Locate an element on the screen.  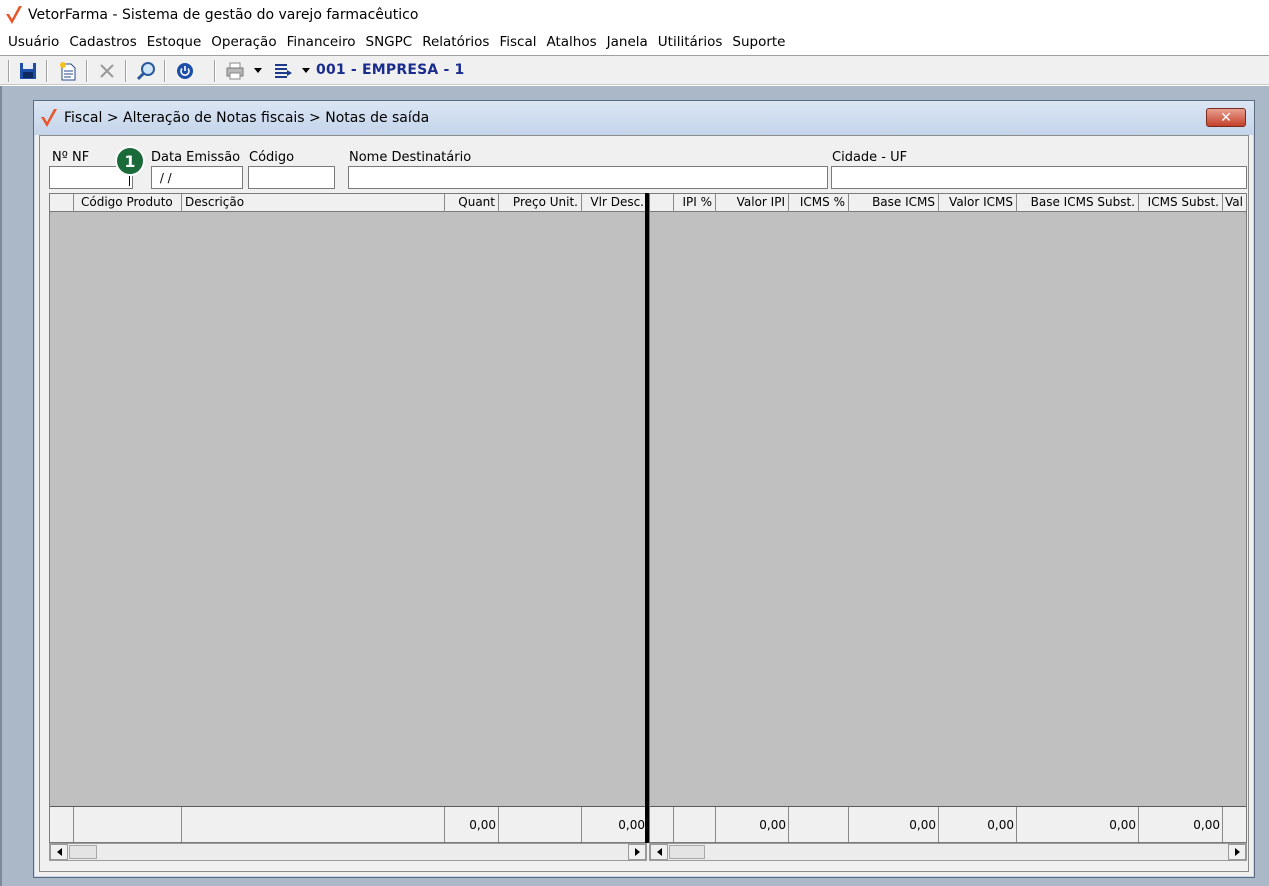
horizontal-scrollbar-right is located at coordinates (948, 852).